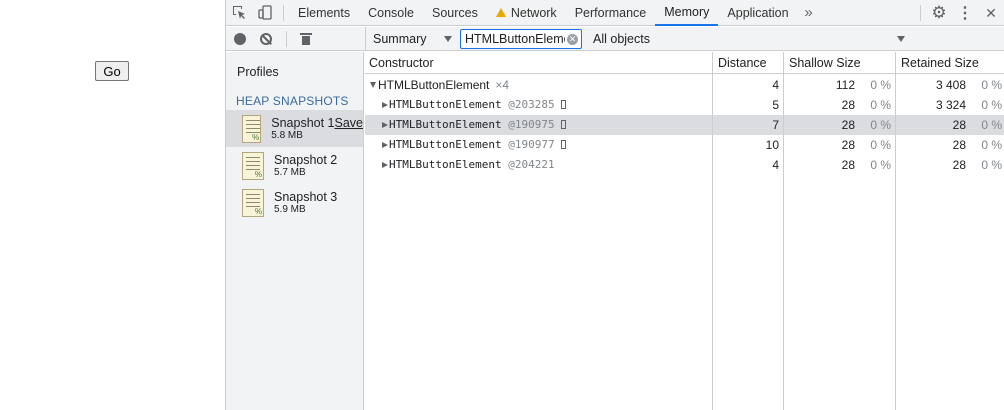  I want to click on distance-cell: 5, so click(775, 105).